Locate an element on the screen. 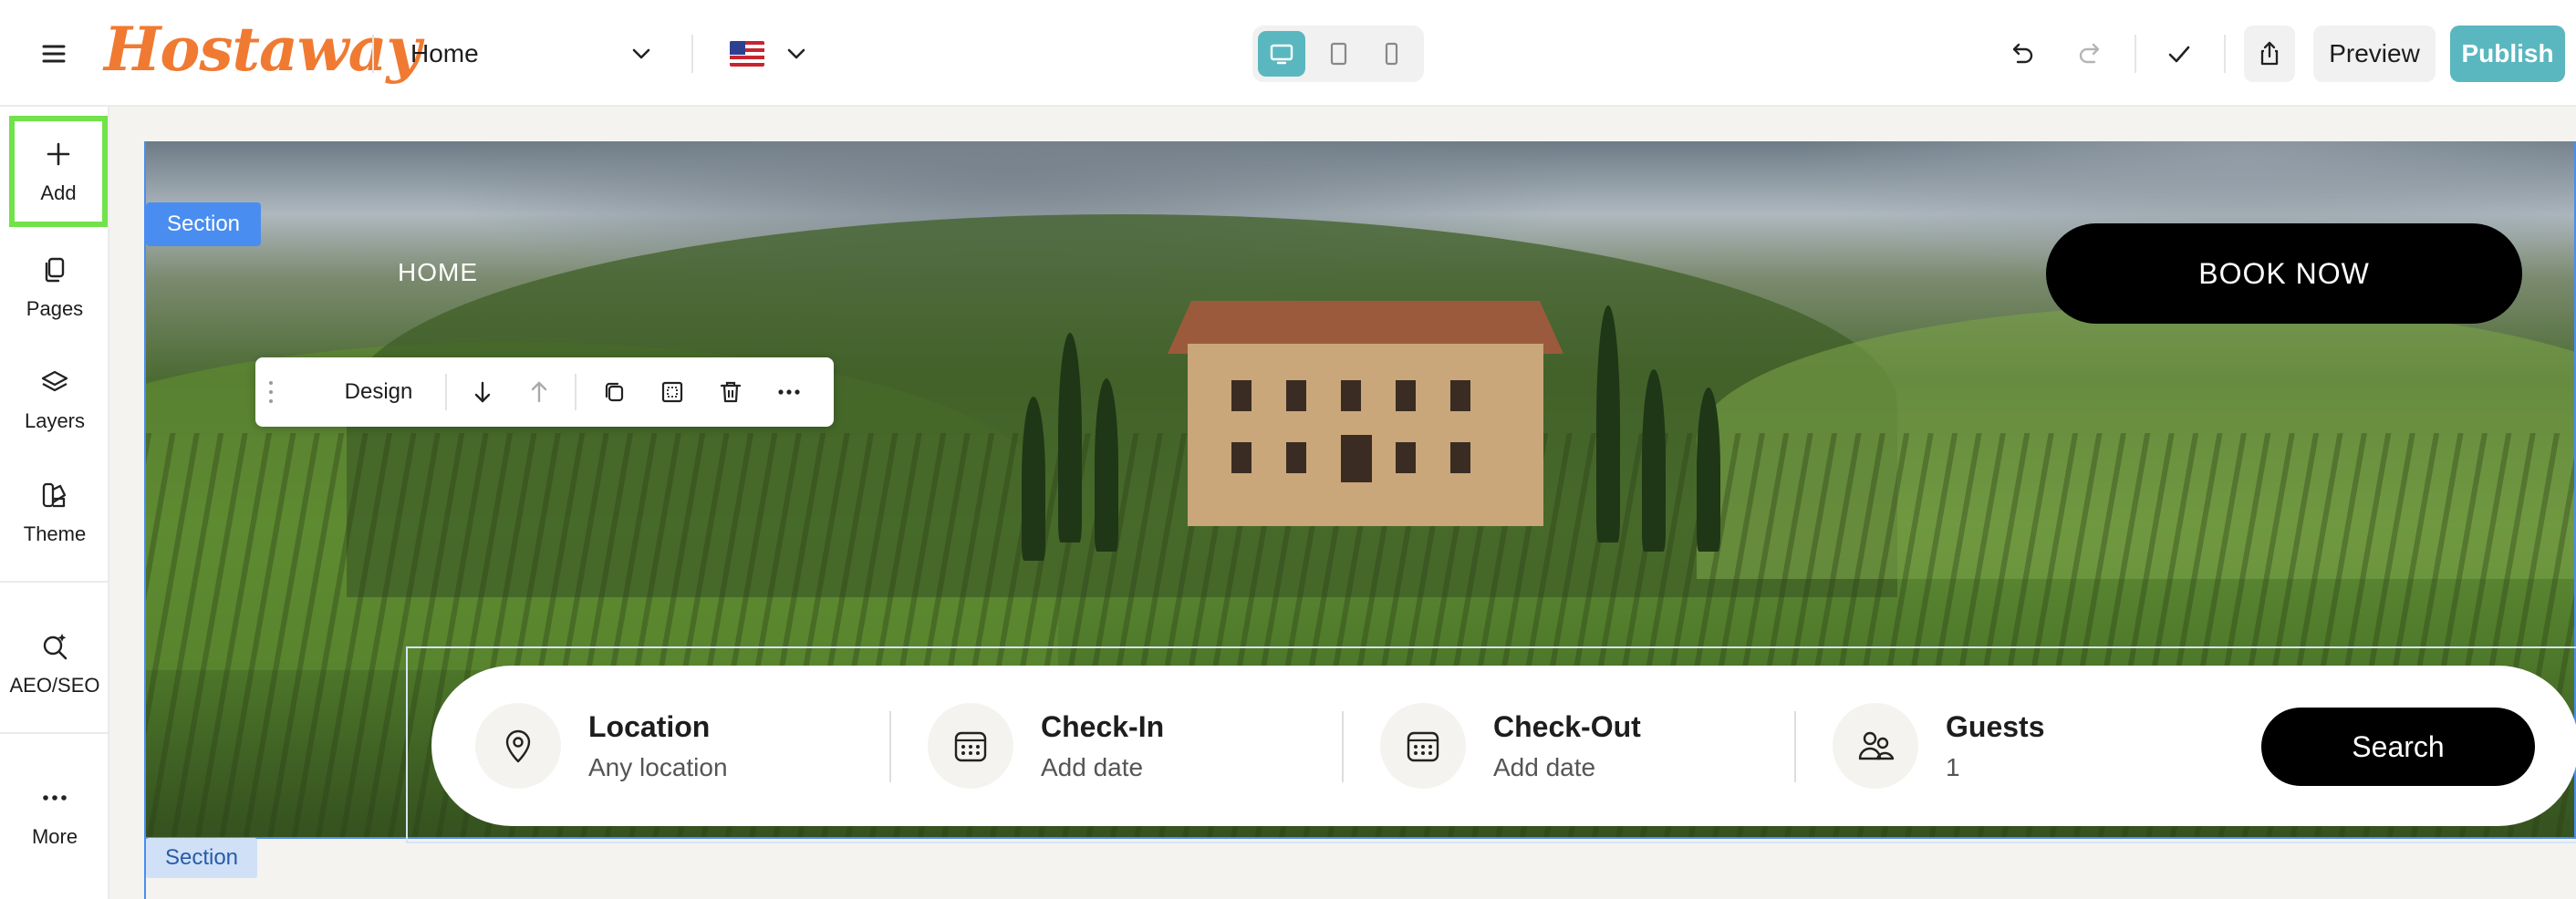  sidebar-item-more: More is located at coordinates (54, 815).